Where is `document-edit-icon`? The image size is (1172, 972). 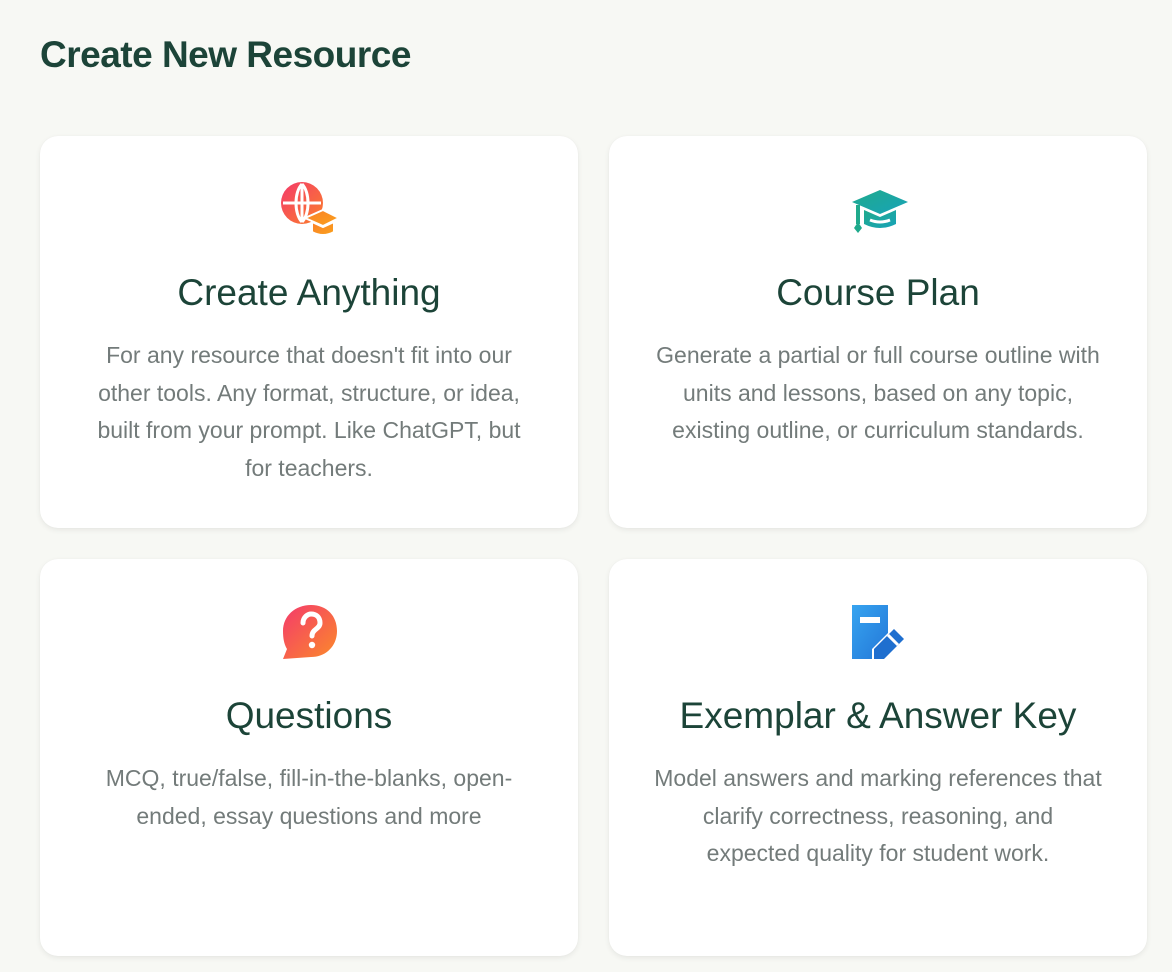 document-edit-icon is located at coordinates (878, 632).